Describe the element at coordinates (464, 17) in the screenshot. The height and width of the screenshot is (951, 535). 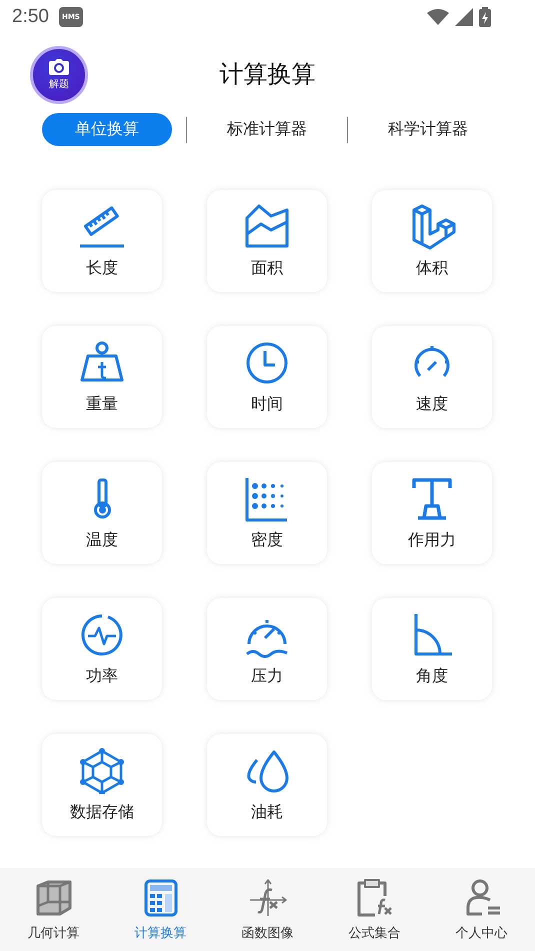
I see `signal-icon` at that location.